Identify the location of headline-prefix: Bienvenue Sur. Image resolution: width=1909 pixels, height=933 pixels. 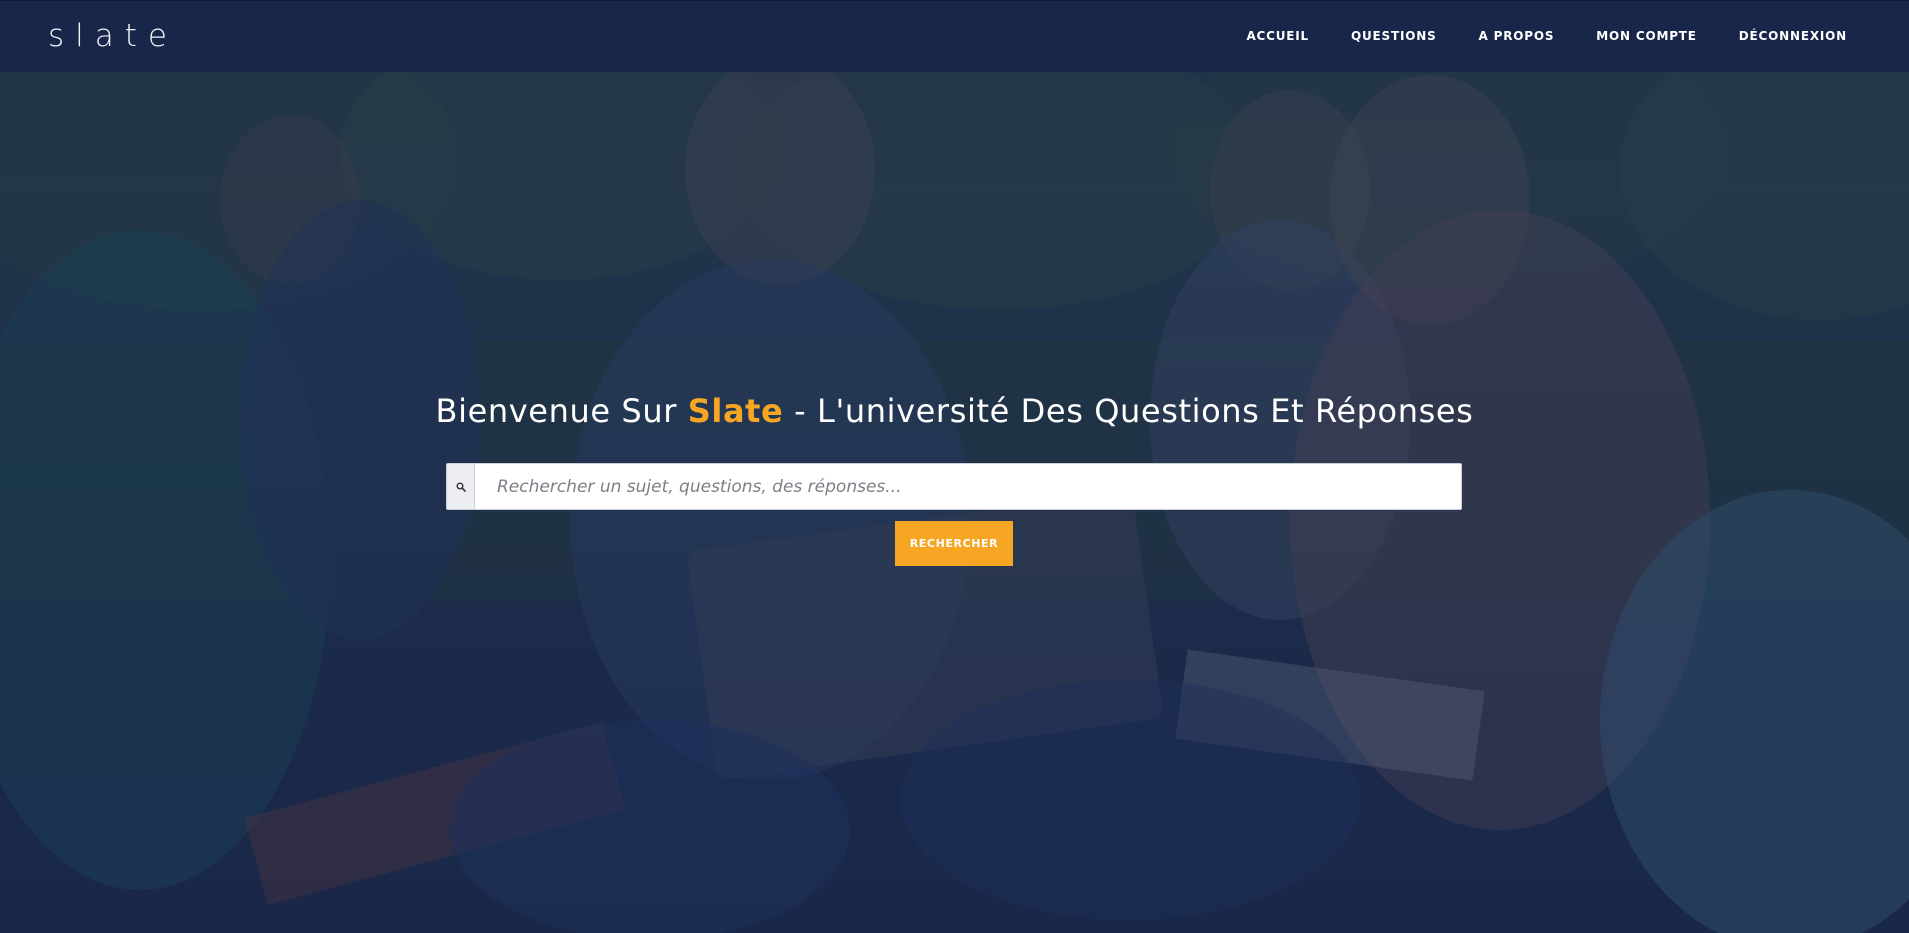
(561, 411).